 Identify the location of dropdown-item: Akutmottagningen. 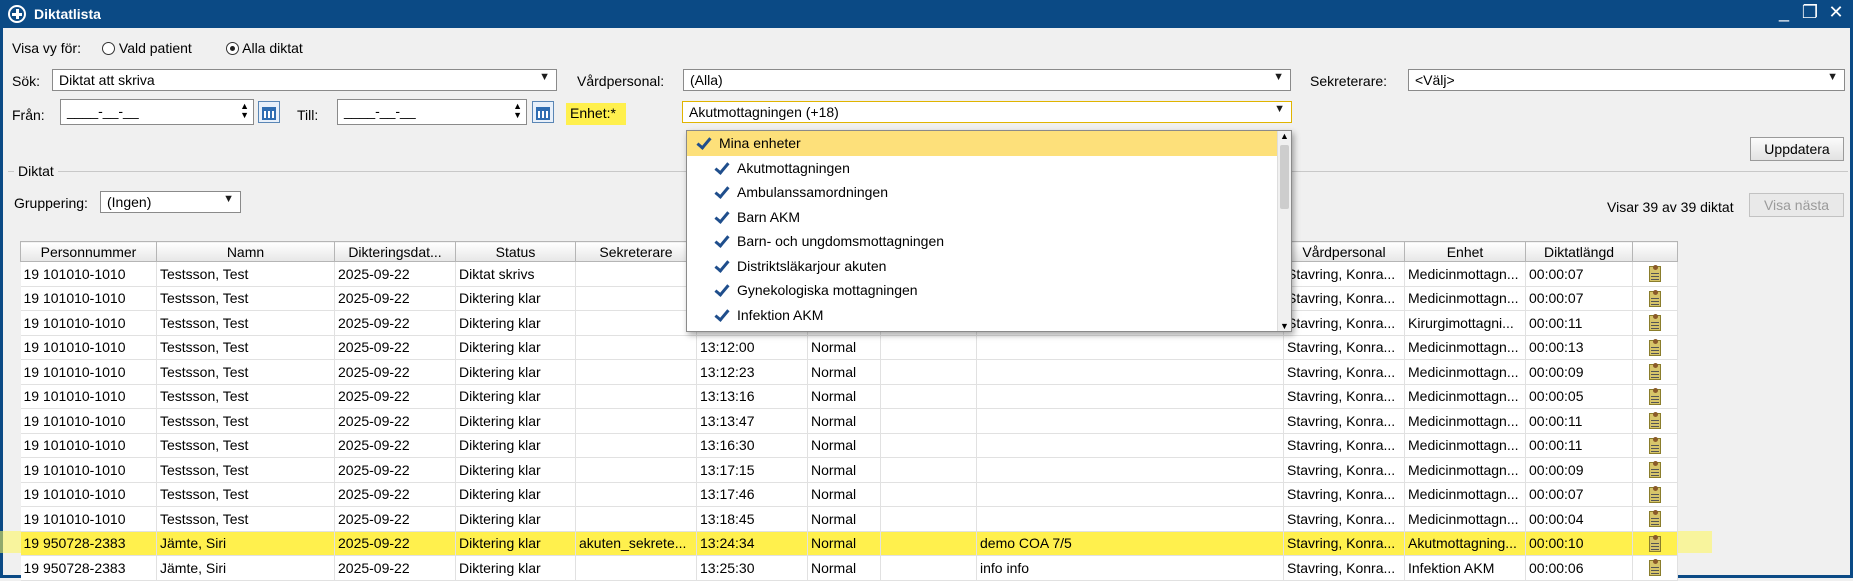
(989, 168).